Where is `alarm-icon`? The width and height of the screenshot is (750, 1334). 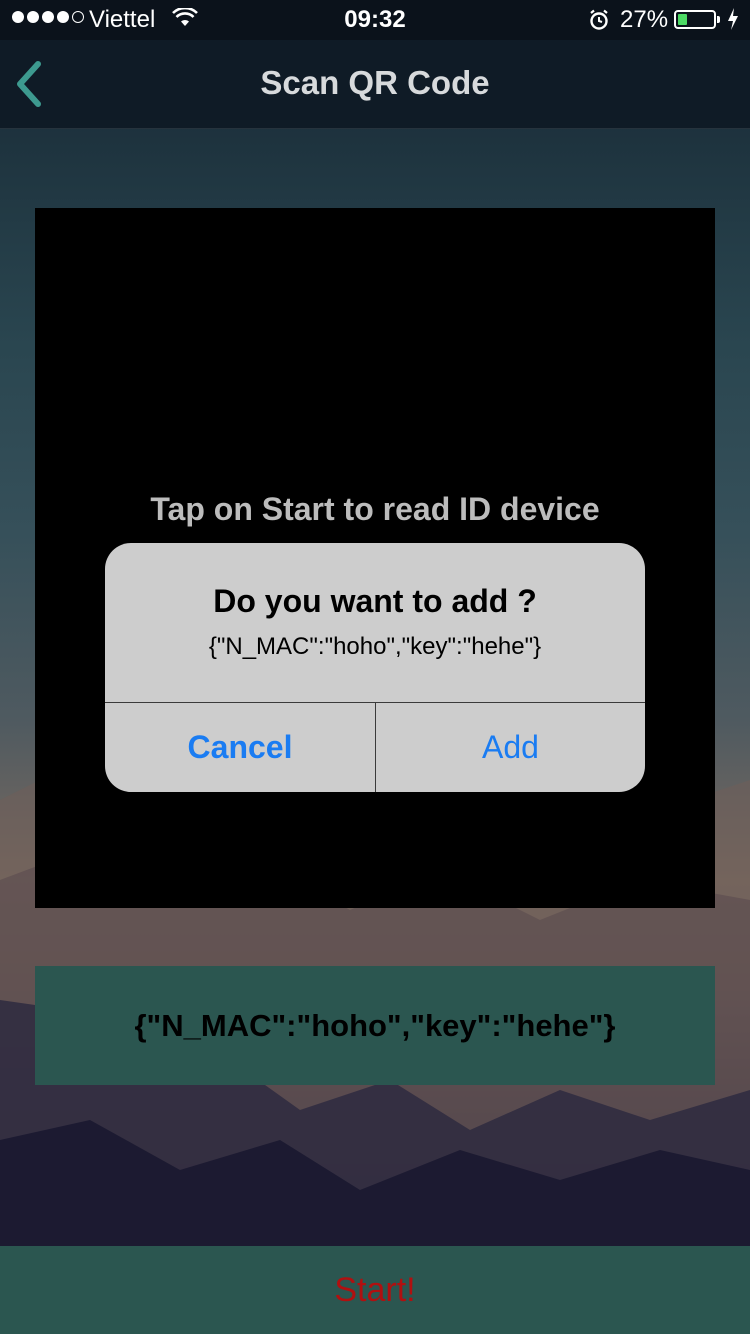
alarm-icon is located at coordinates (599, 19).